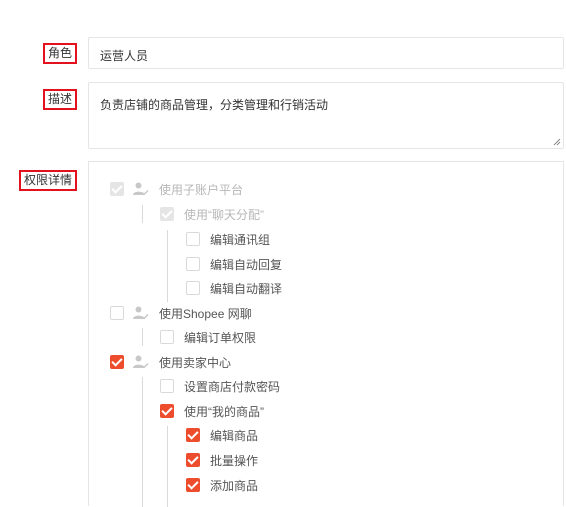 This screenshot has width=566, height=507. What do you see at coordinates (240, 239) in the screenshot?
I see `perm-label: 编辑通讯组` at bounding box center [240, 239].